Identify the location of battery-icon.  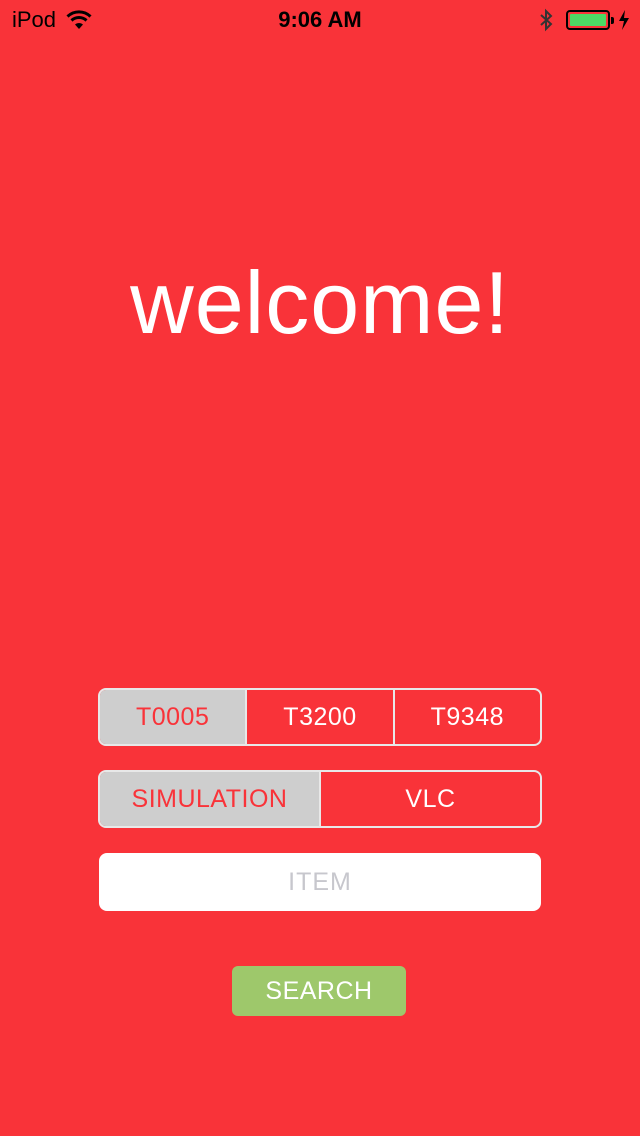
(590, 20).